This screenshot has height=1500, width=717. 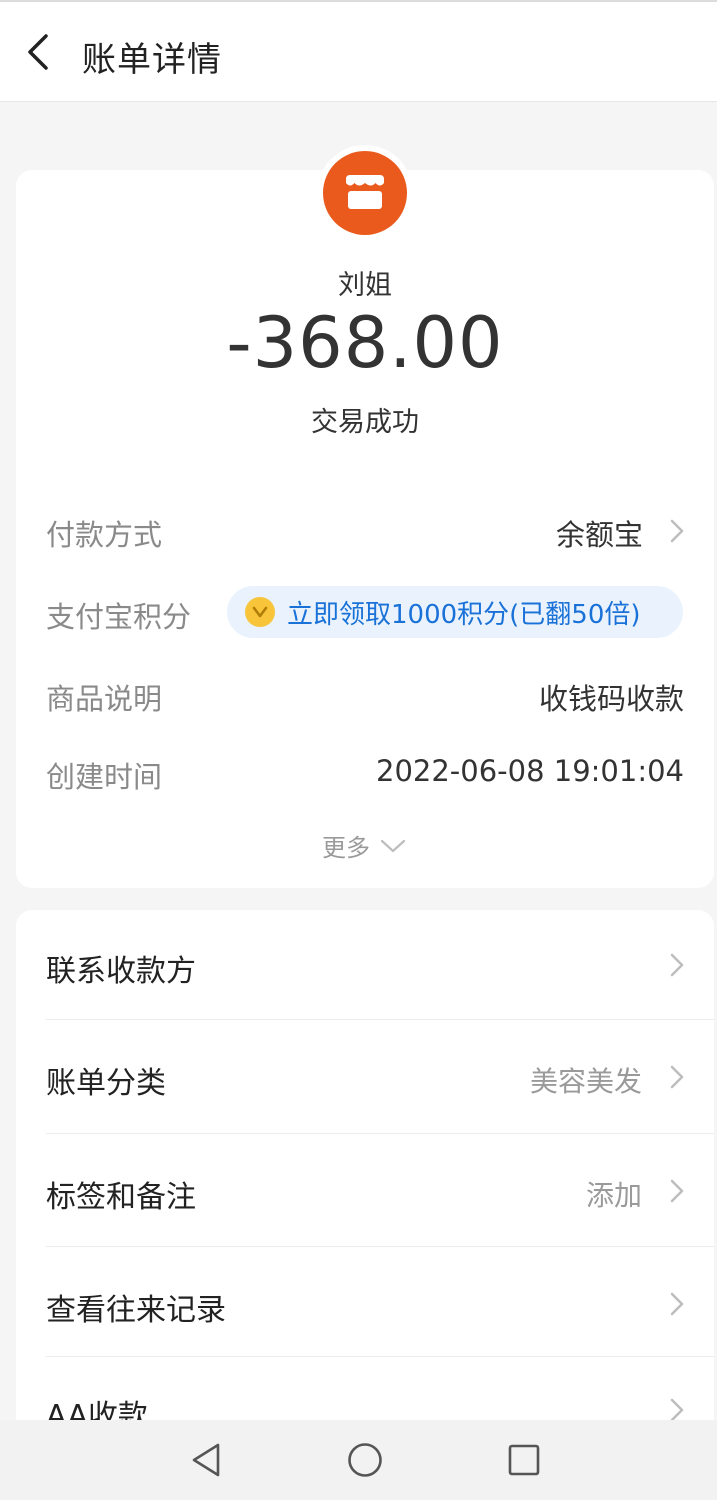 What do you see at coordinates (365, 1076) in the screenshot?
I see `bill-category-row: 账单分类 美容美发` at bounding box center [365, 1076].